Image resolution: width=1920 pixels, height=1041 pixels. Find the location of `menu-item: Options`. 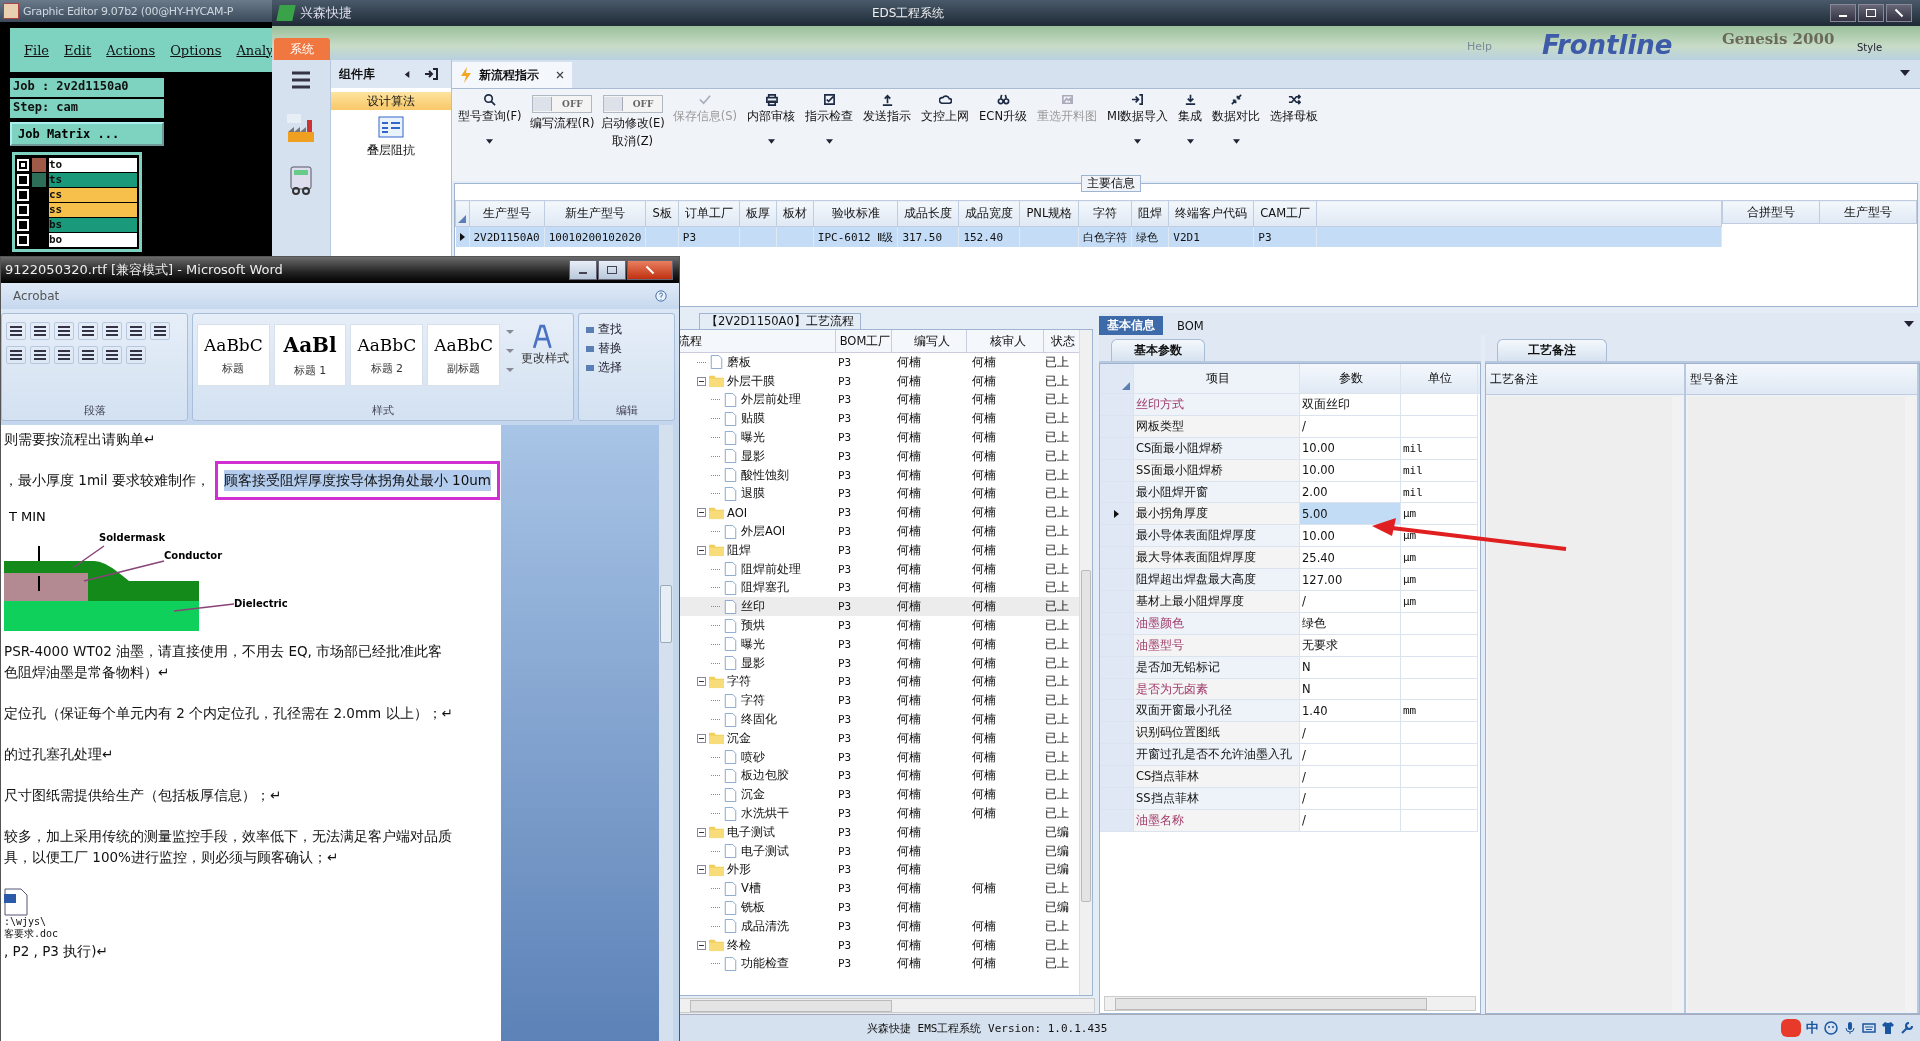

menu-item: Options is located at coordinates (196, 50).